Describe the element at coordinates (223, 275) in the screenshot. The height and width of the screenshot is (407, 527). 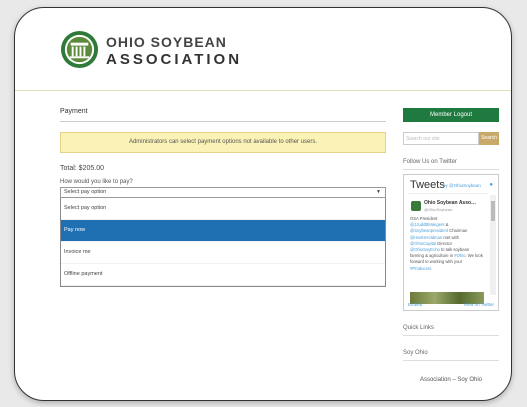
I see `option-offline-payment: Offline payment` at that location.